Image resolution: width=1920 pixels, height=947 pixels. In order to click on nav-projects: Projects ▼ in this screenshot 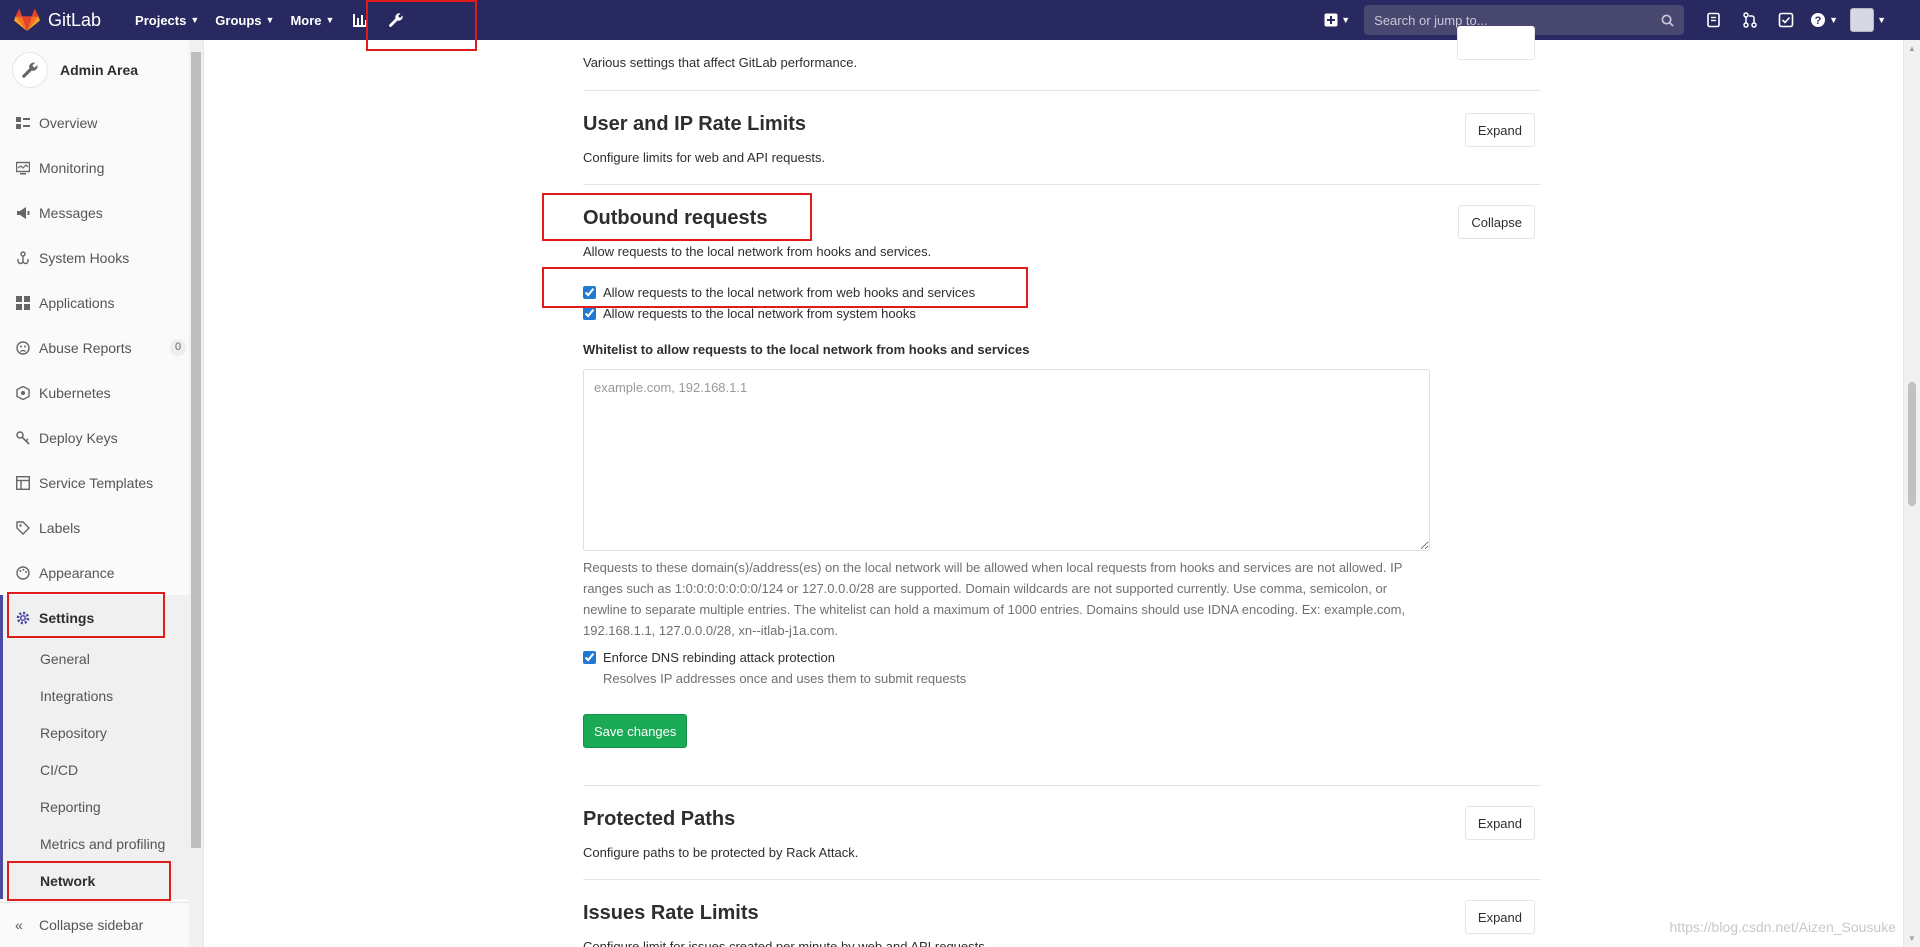, I will do `click(167, 20)`.